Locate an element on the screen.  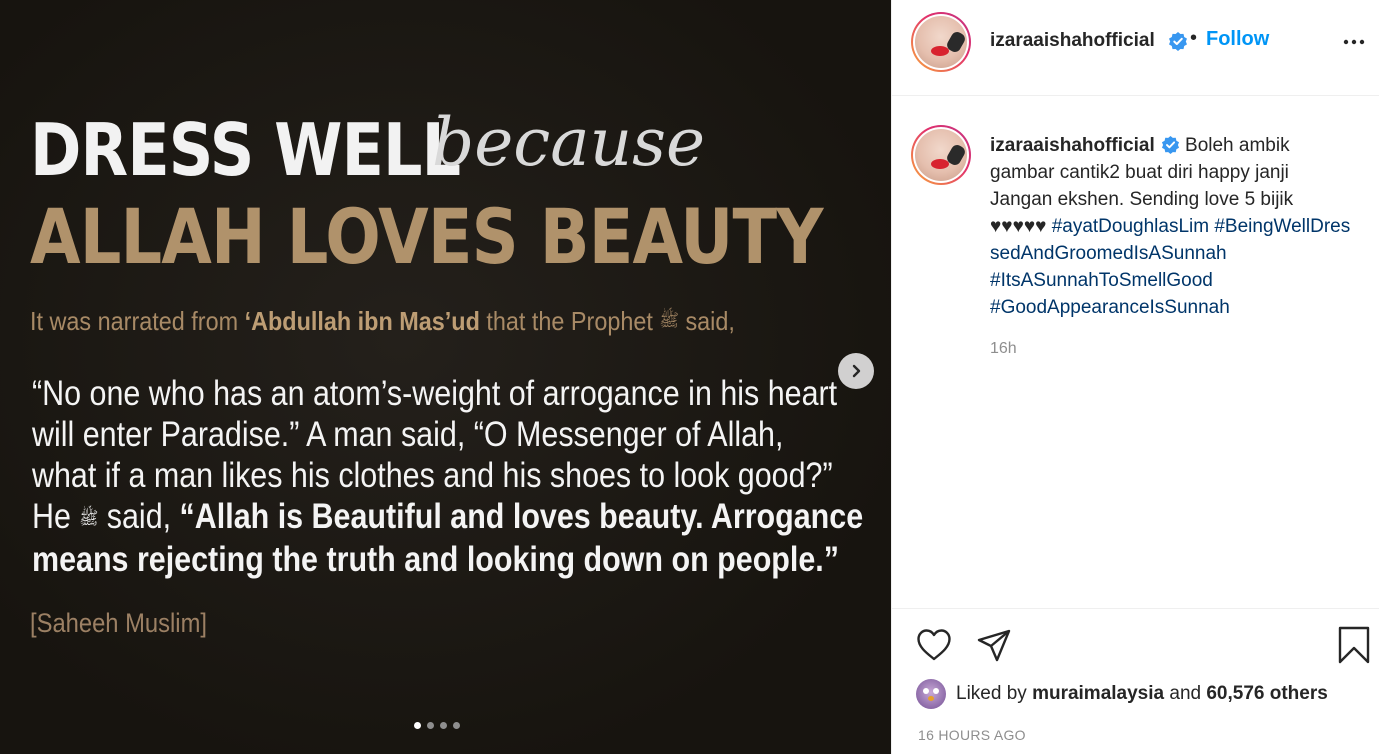
likes-user: muraimalaysia is located at coordinates (1098, 694).